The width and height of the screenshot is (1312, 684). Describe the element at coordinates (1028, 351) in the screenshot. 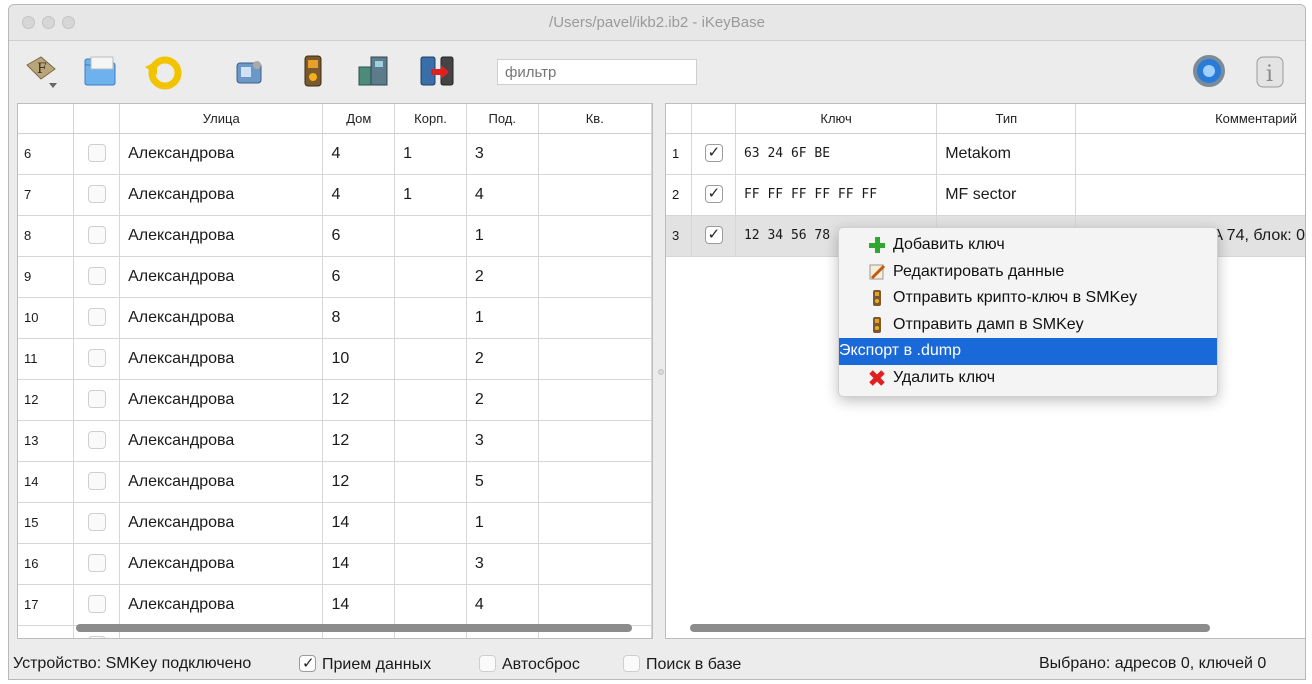

I see `menu-item-export-dump: Экспорт в .dump` at that location.